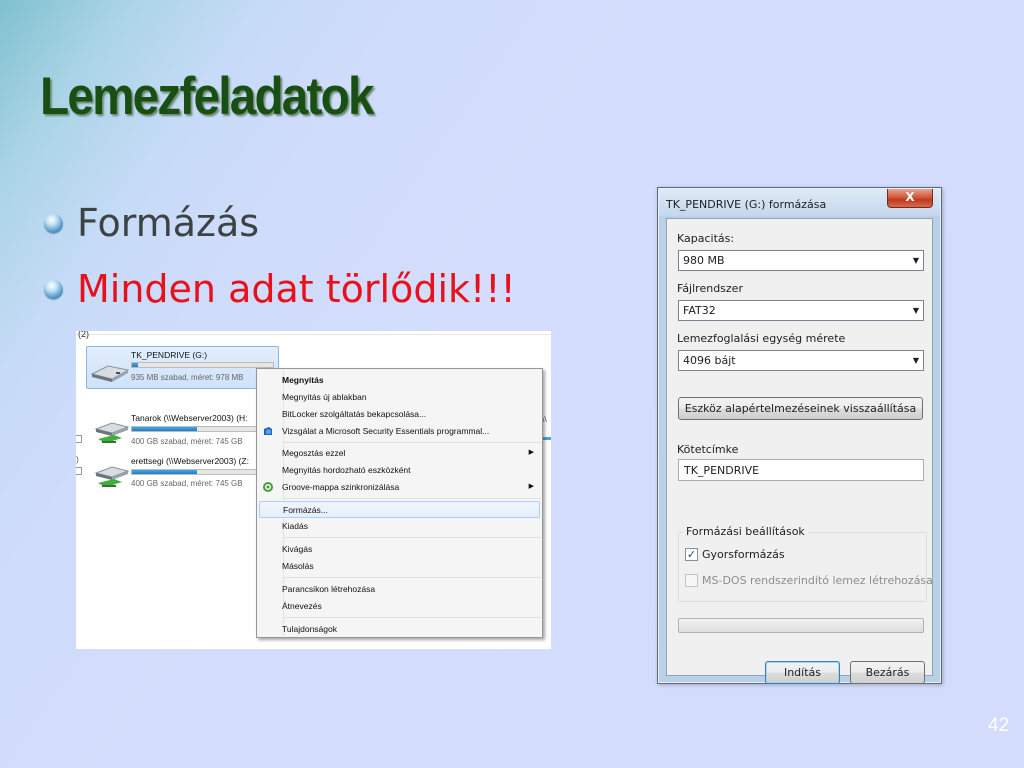 The width and height of the screenshot is (1024, 768). What do you see at coordinates (280, 223) in the screenshot?
I see `bullet-item: Formázás` at bounding box center [280, 223].